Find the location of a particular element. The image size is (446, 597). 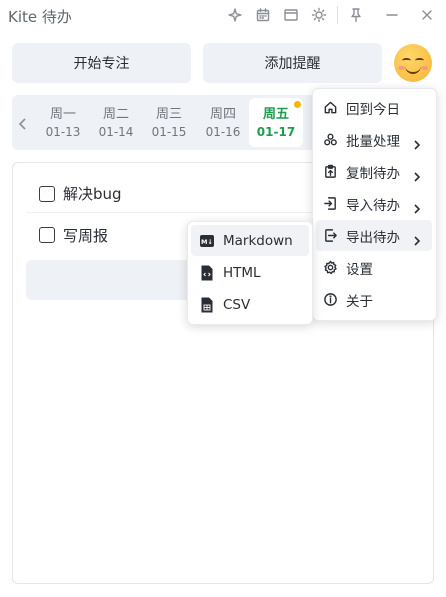

has-todo-dot is located at coordinates (297, 104).